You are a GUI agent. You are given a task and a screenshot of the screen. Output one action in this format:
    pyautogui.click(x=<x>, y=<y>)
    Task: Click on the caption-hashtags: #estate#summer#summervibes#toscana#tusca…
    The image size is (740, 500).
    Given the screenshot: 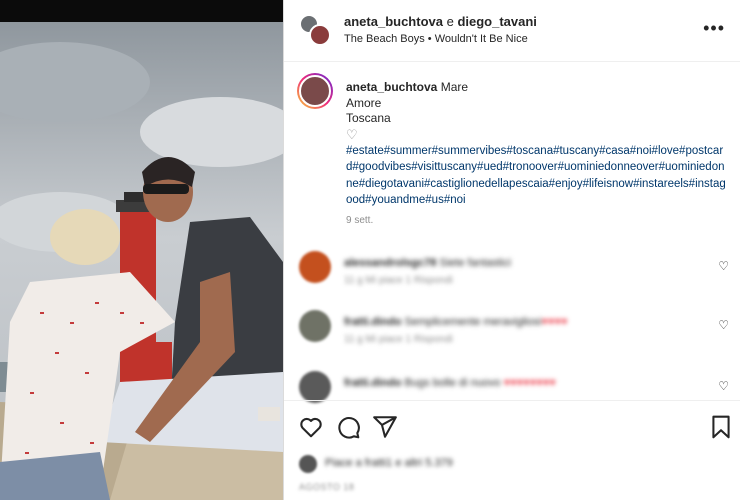 What is the action you would take?
    pyautogui.click(x=536, y=176)
    